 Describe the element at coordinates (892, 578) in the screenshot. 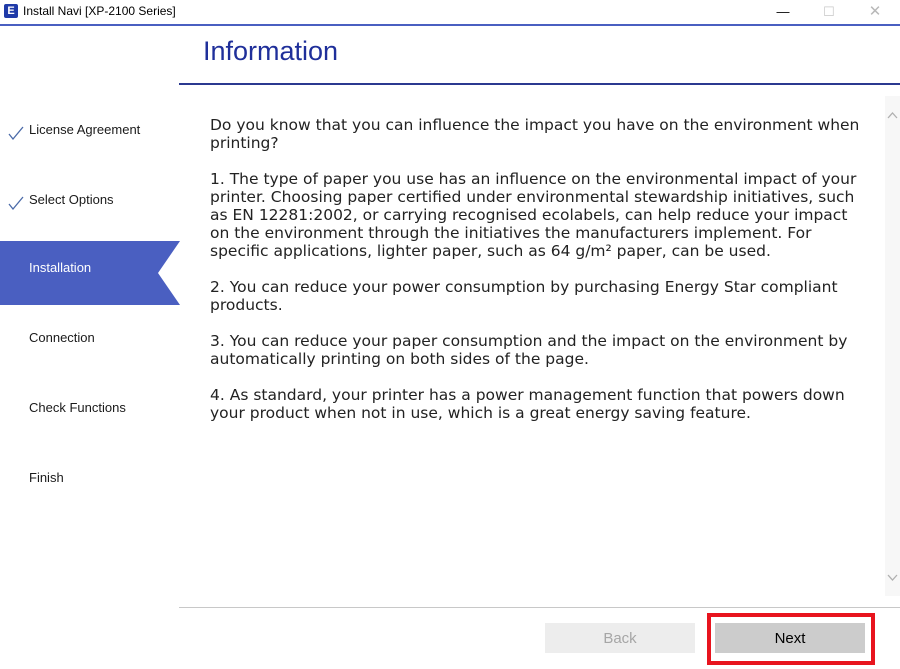

I see `scroll-down-icon` at that location.